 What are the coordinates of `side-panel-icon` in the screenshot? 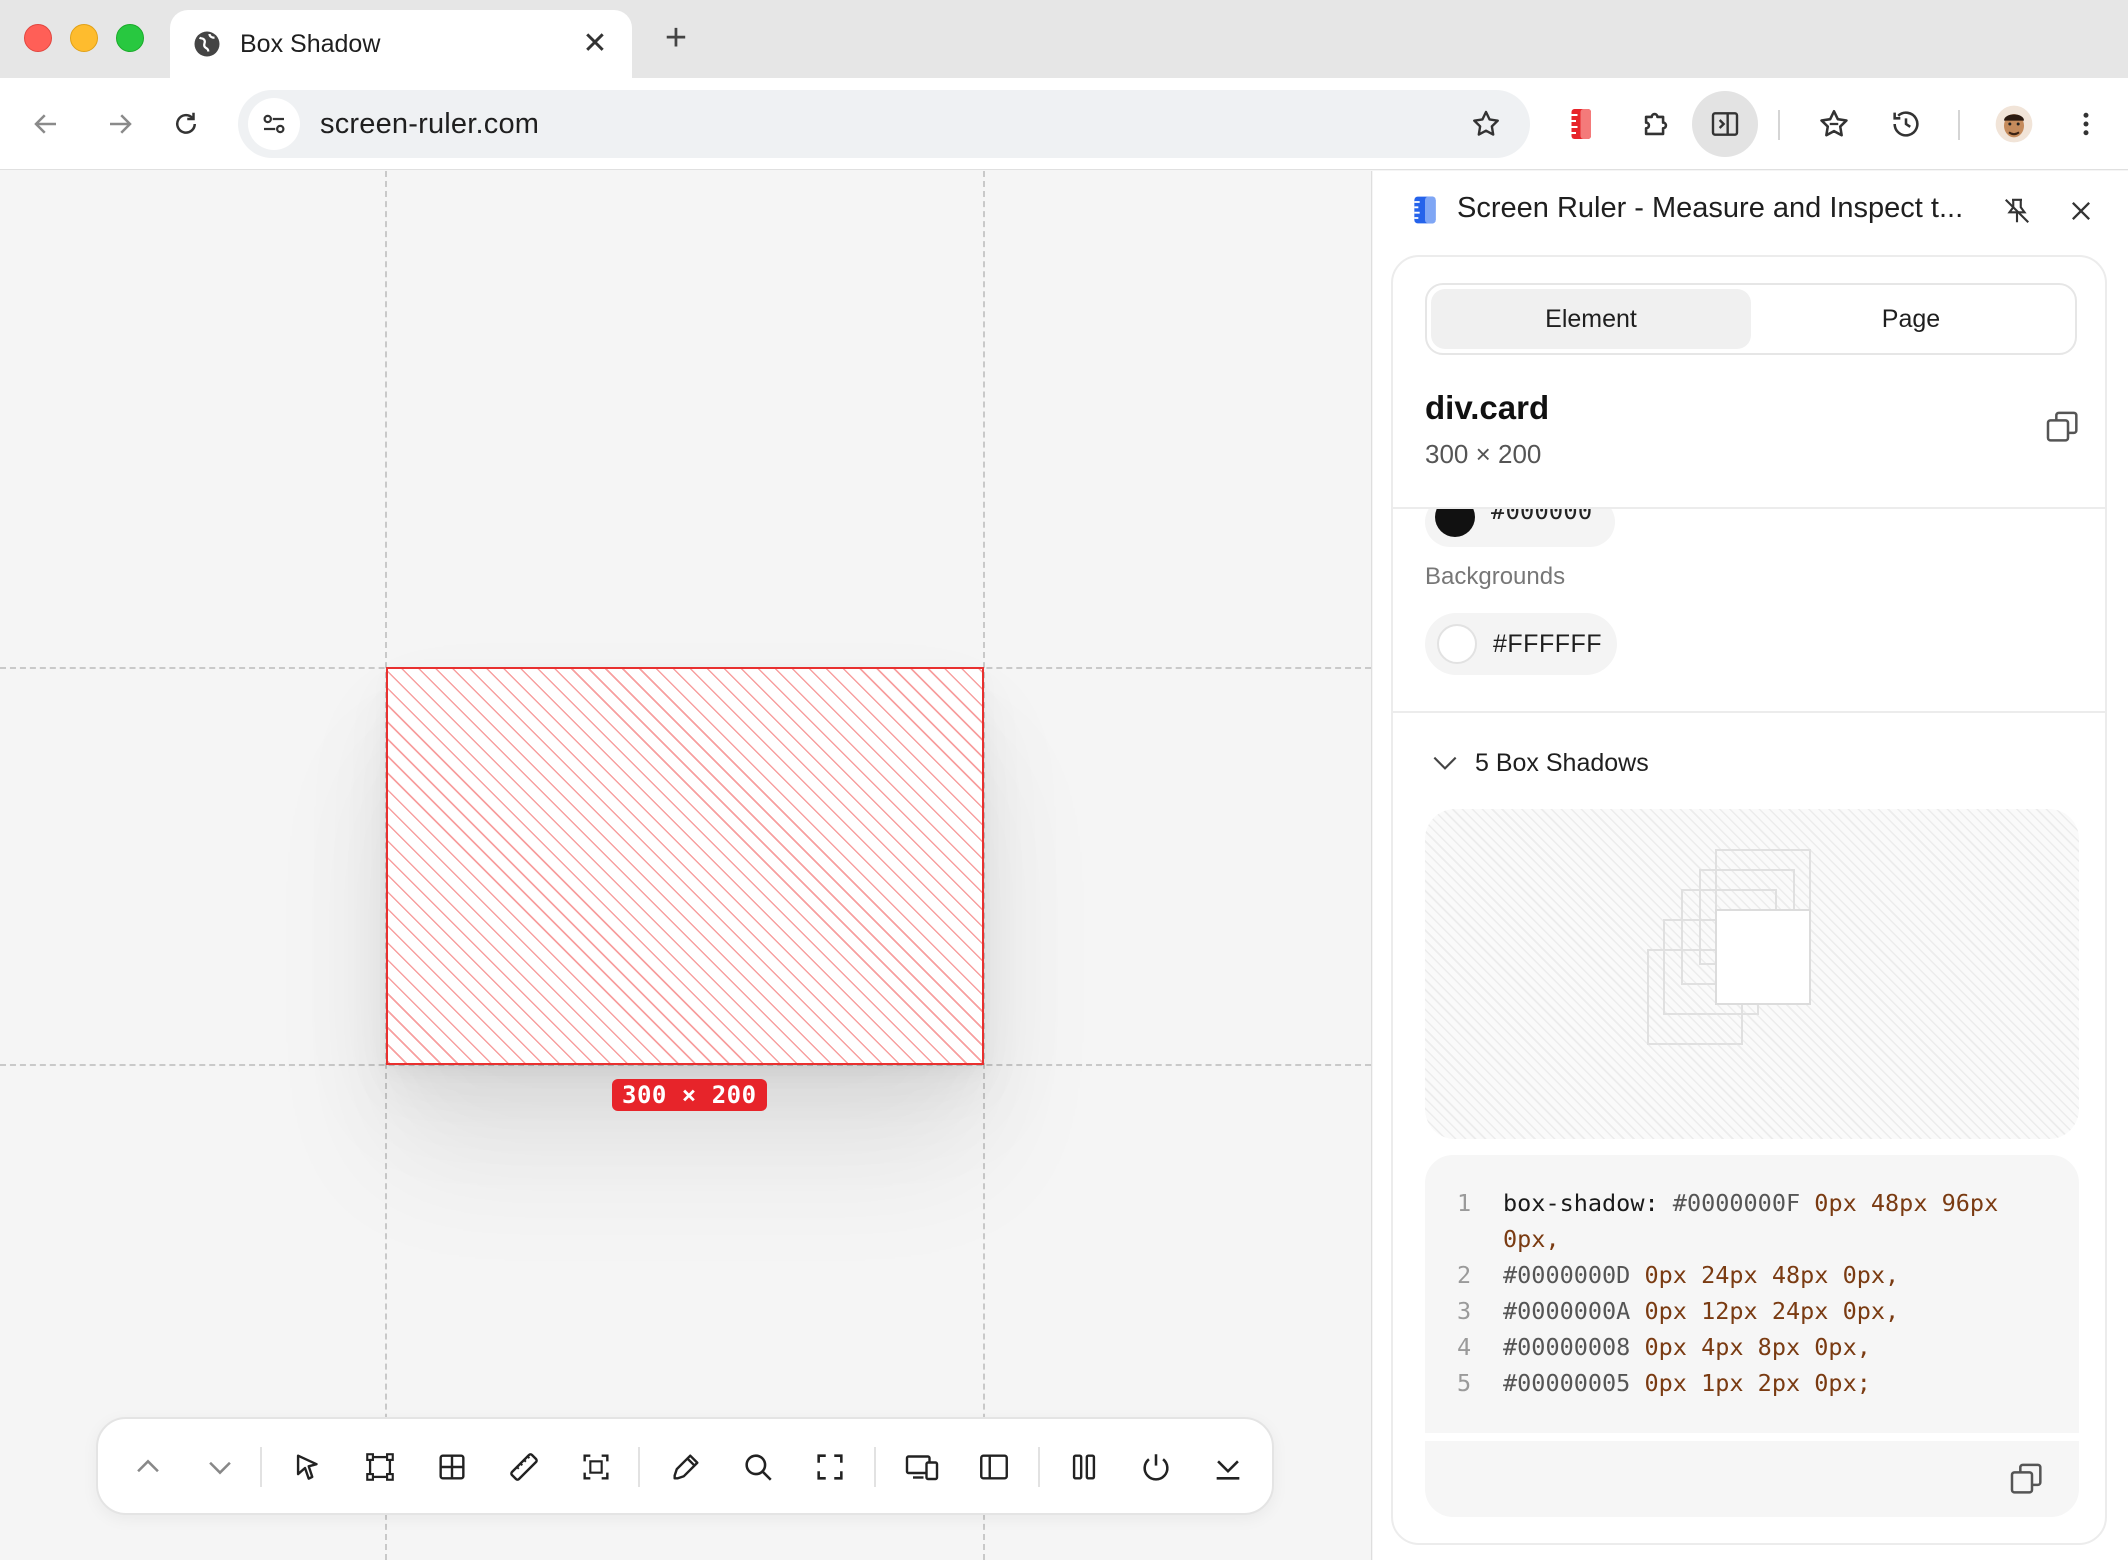 It's located at (1725, 124).